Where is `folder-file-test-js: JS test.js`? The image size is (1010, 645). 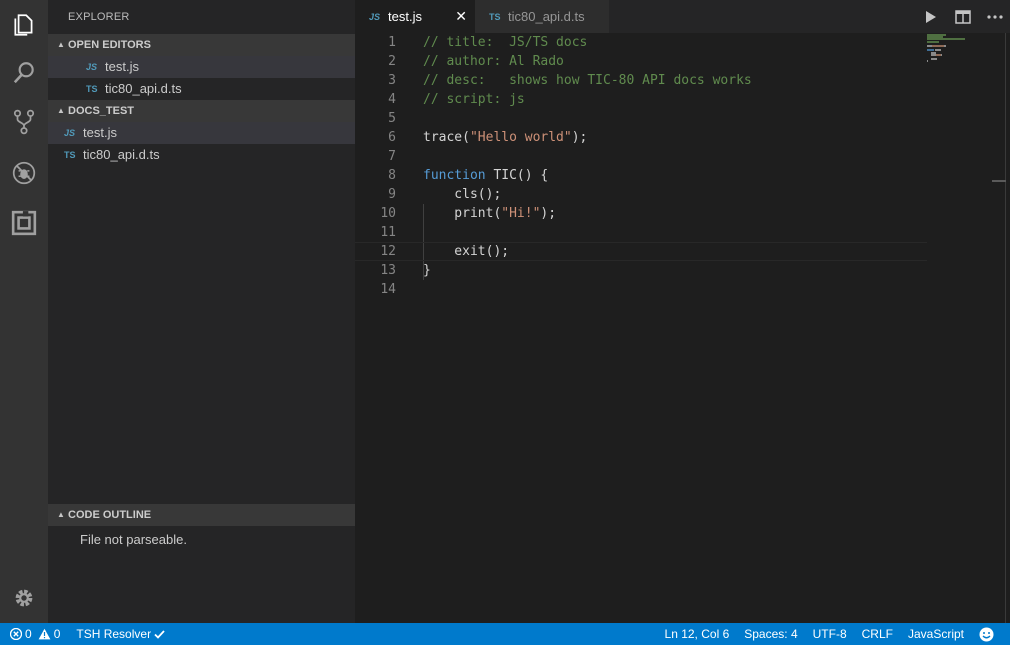 folder-file-test-js: JS test.js is located at coordinates (201, 133).